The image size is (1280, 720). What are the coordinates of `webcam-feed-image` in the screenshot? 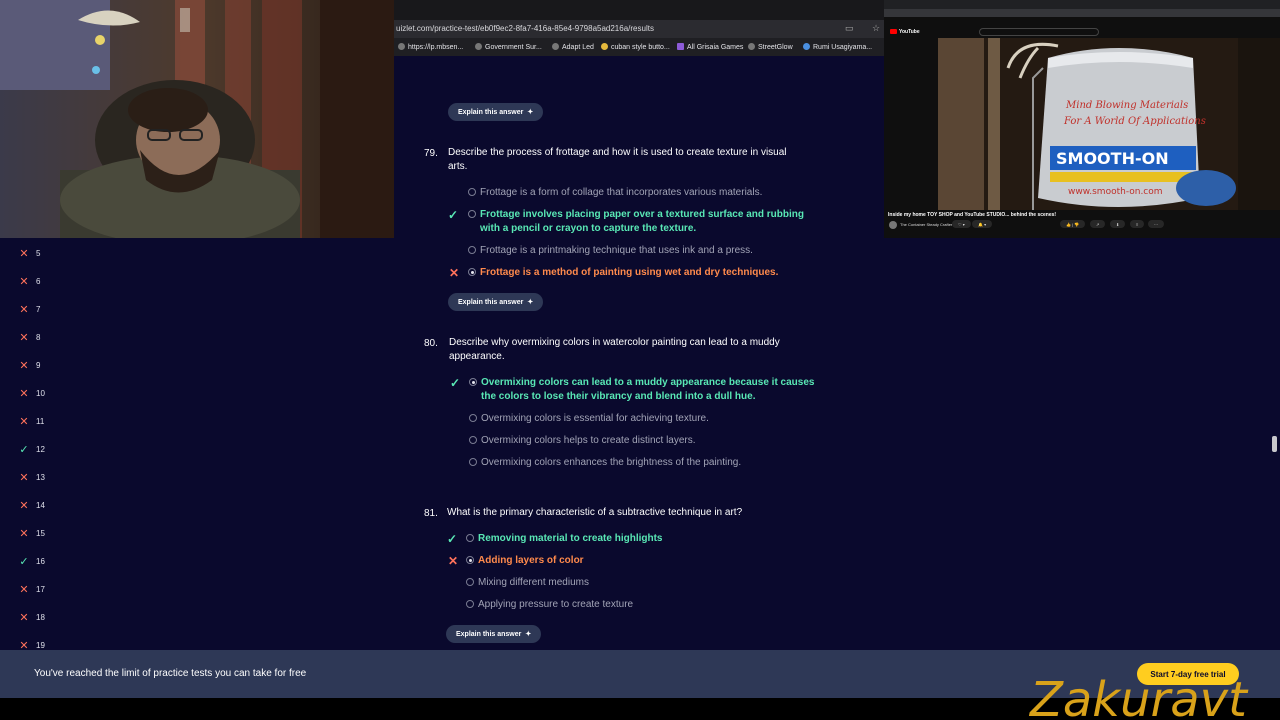 It's located at (197, 119).